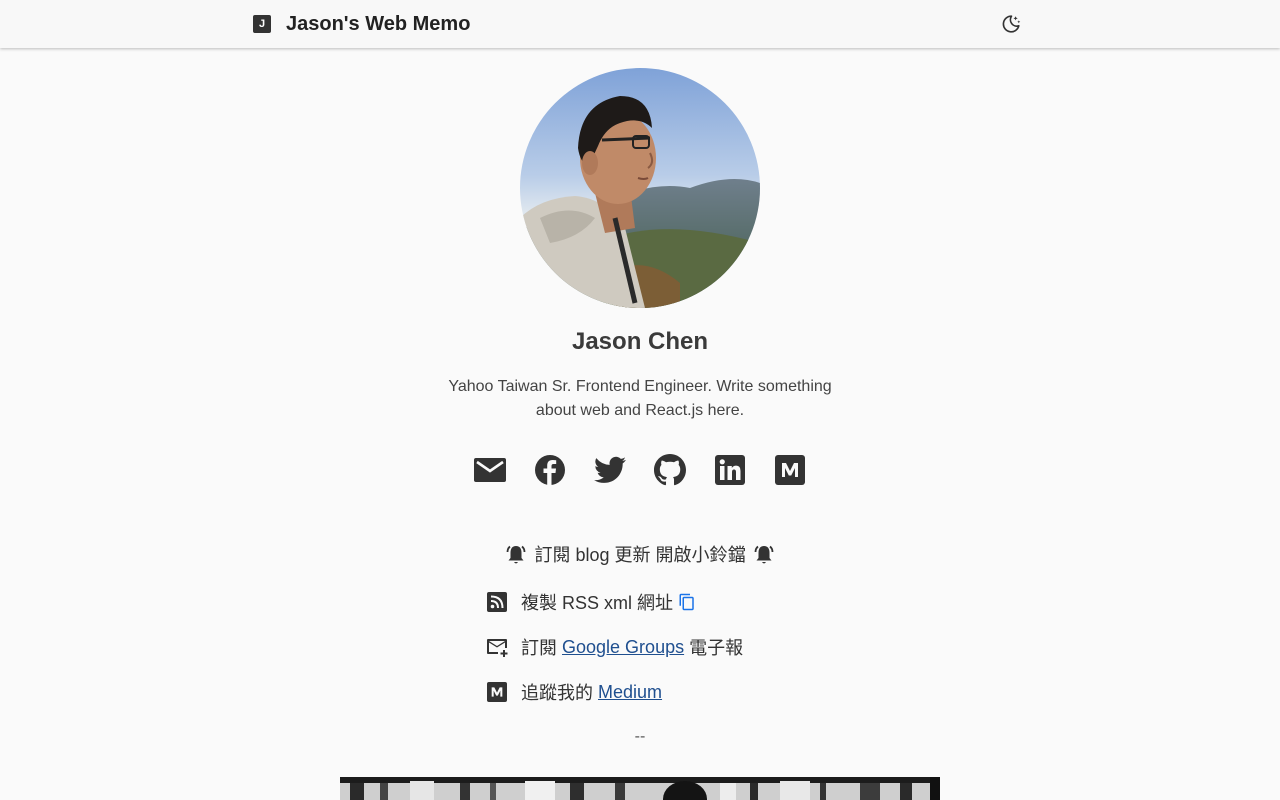 This screenshot has width=1280, height=800. I want to click on copy-icon, so click(686, 602).